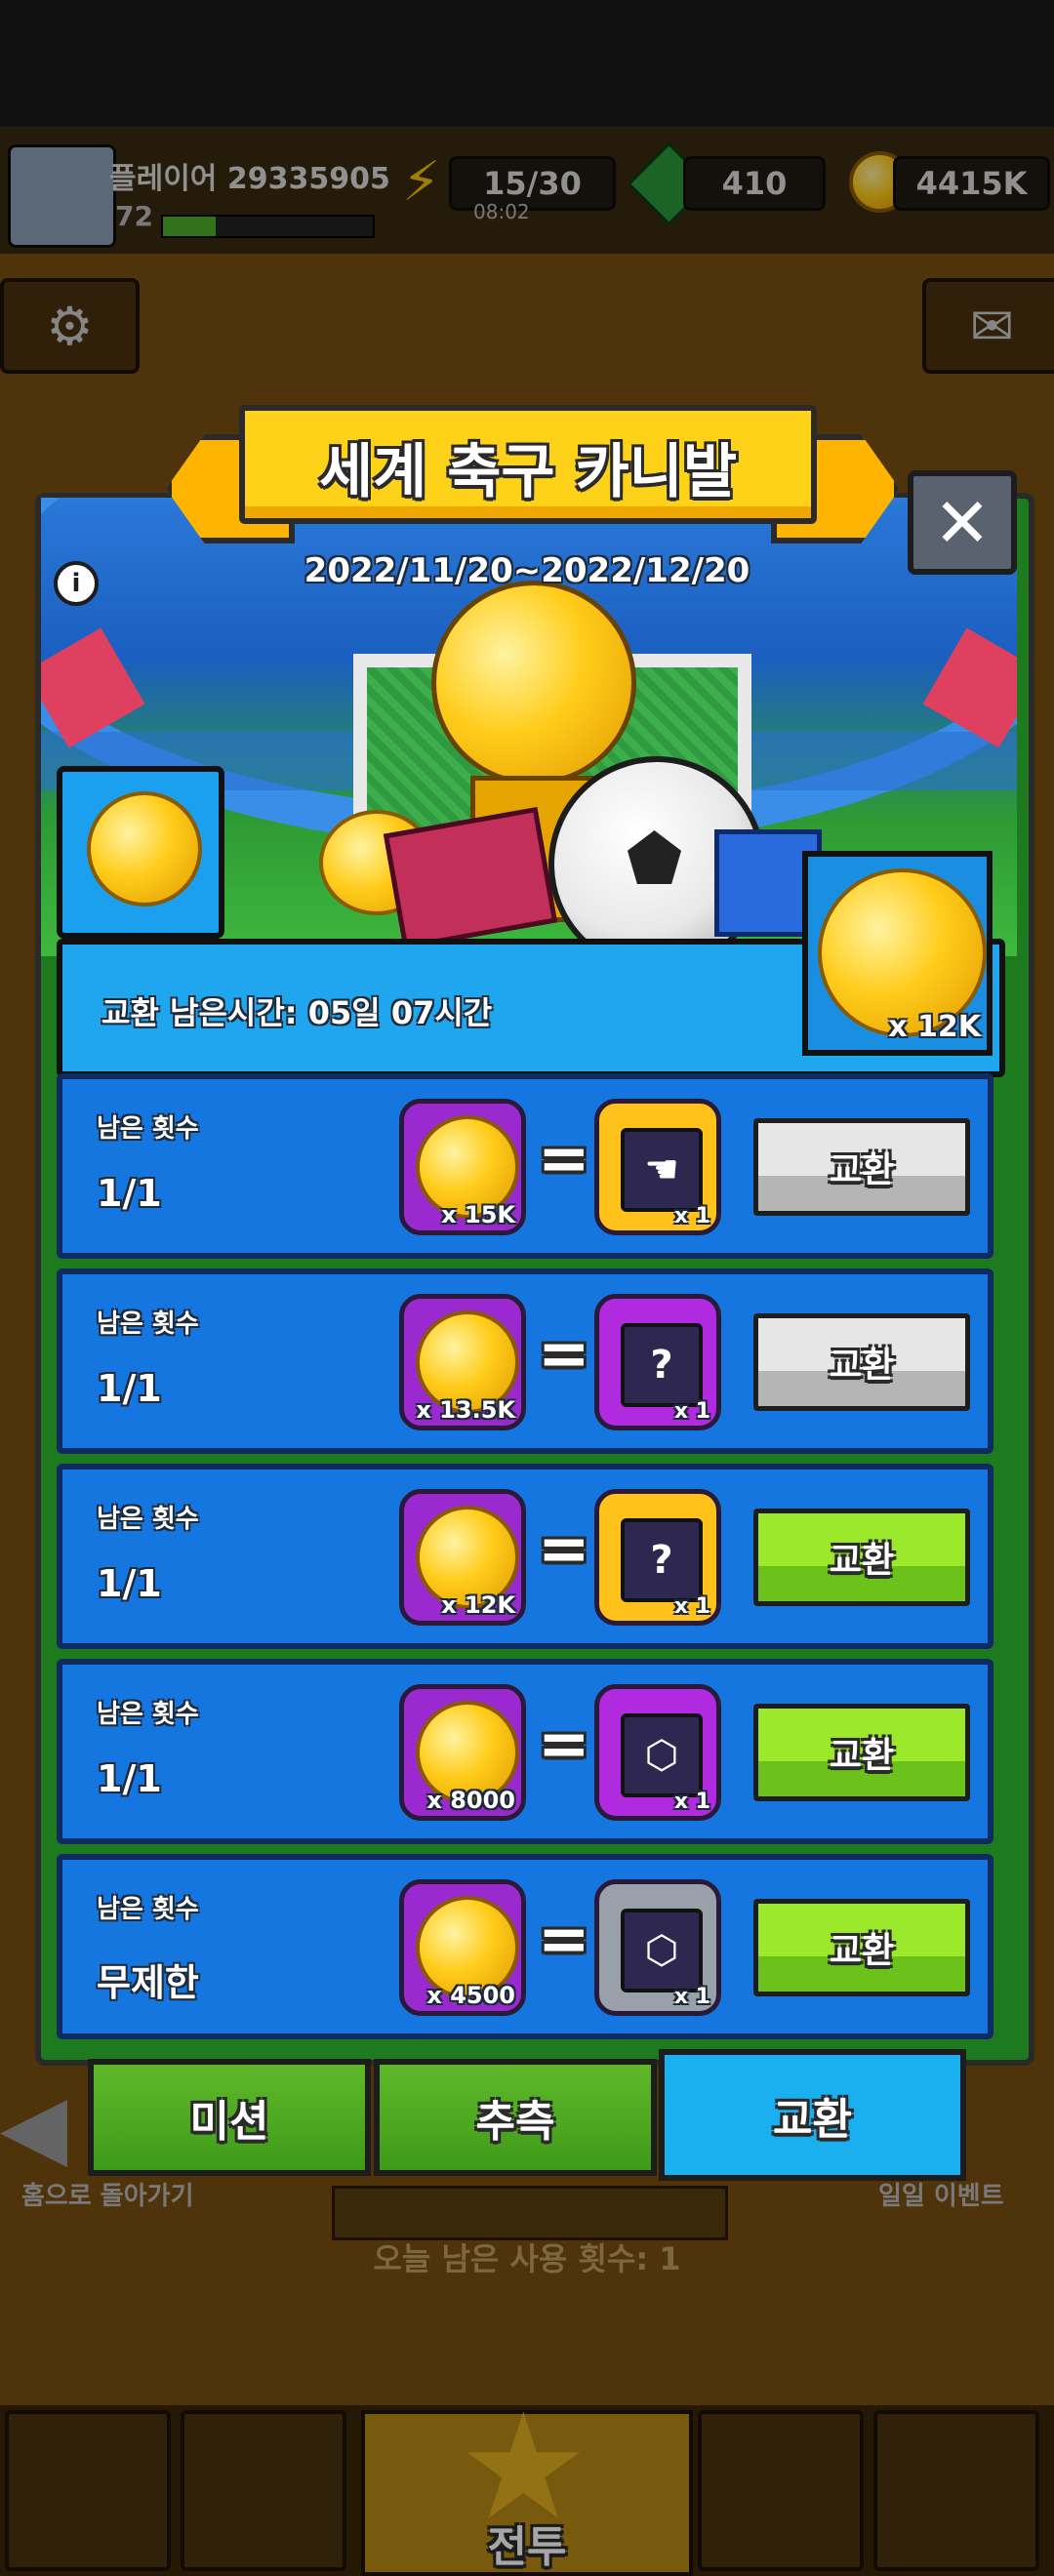  What do you see at coordinates (462, 1752) in the screenshot?
I see `cost-item: x 8000` at bounding box center [462, 1752].